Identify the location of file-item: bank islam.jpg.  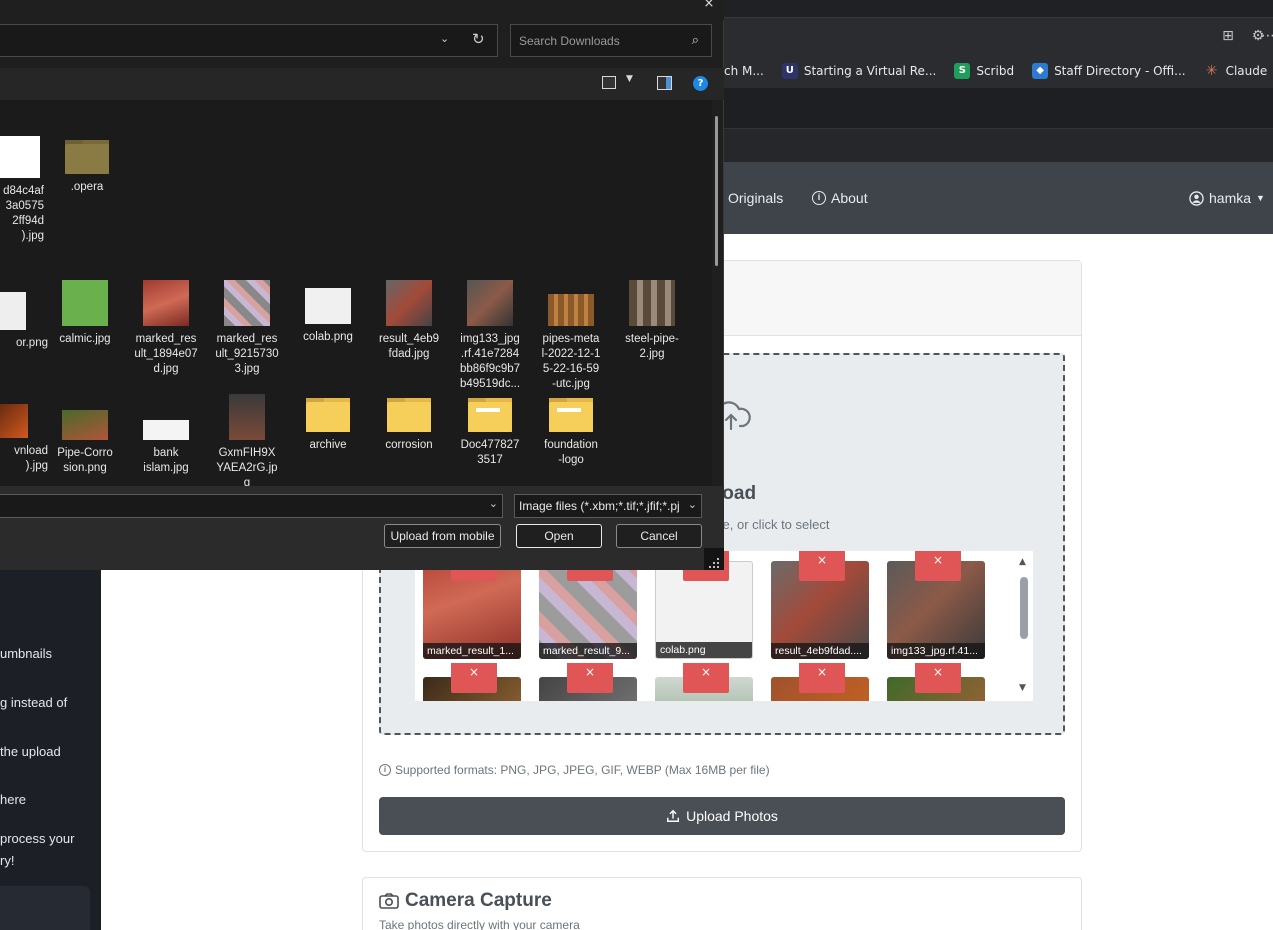
(166, 440).